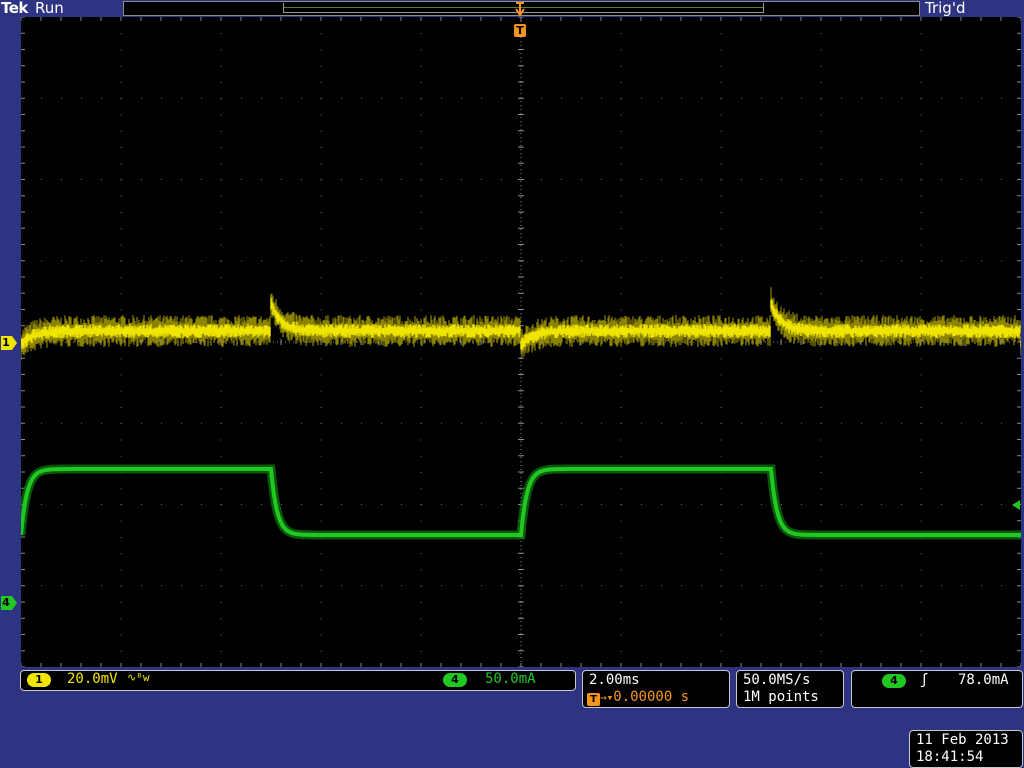 The width and height of the screenshot is (1024, 768). Describe the element at coordinates (512, 8) in the screenshot. I see `status-bar: Tek Run Trig'd` at that location.